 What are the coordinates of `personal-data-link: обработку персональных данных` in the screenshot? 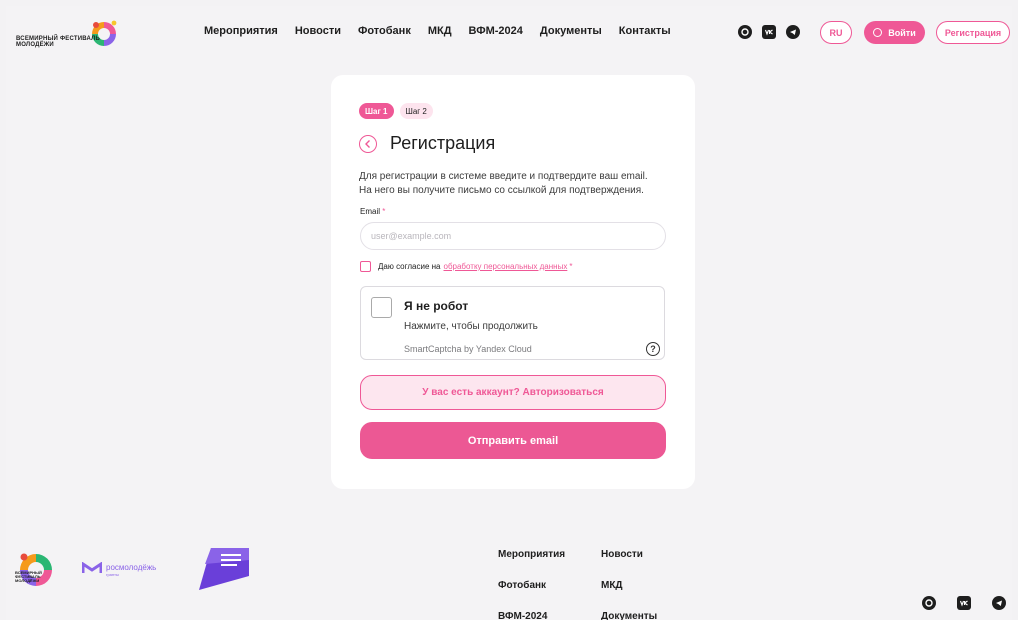 It's located at (506, 266).